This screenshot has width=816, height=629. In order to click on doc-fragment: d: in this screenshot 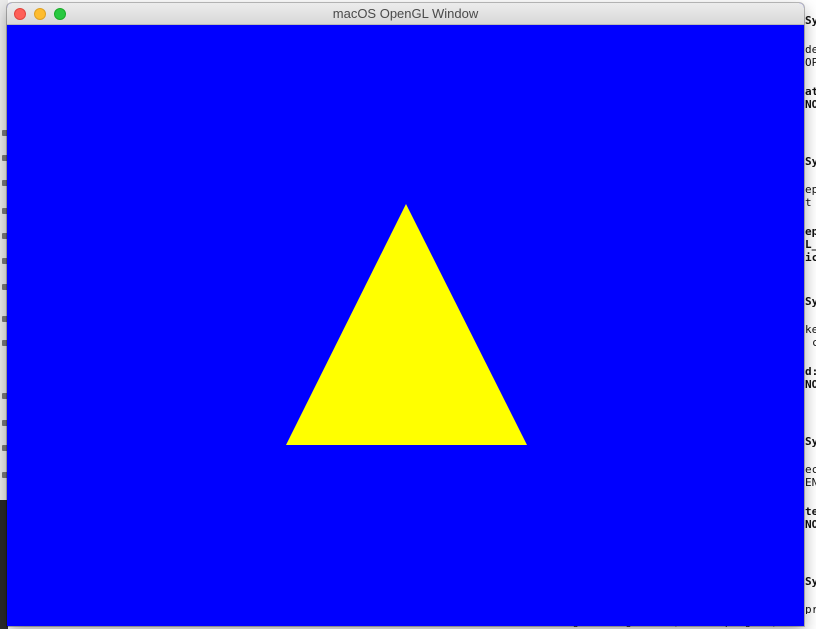, I will do `click(810, 371)`.